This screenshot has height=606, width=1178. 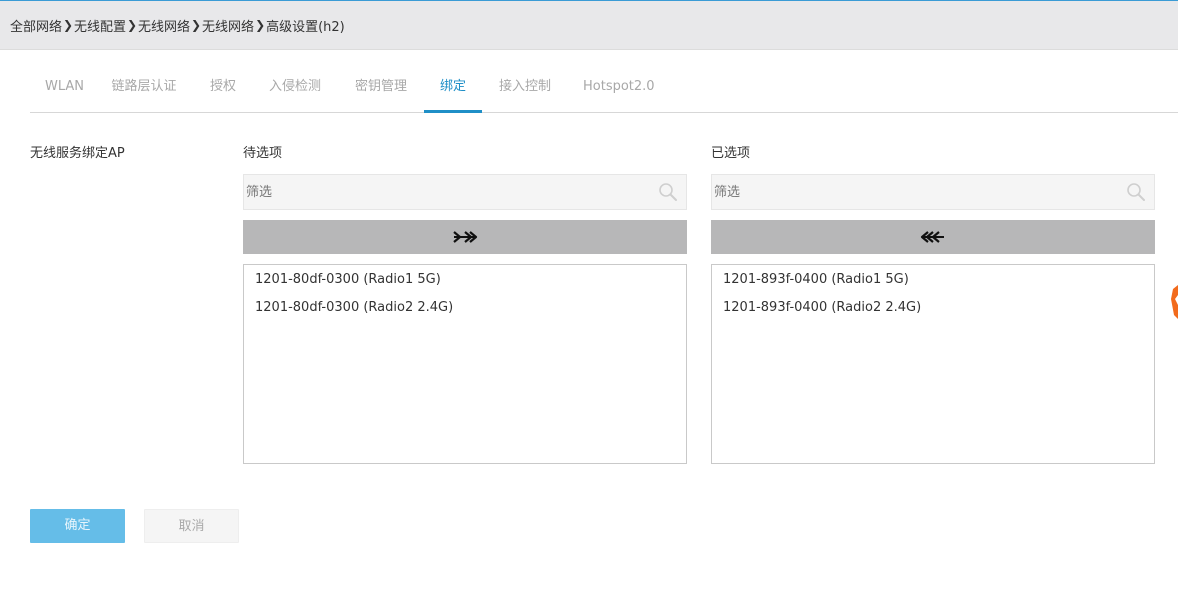 I want to click on cancel-button: 取消, so click(x=191, y=526).